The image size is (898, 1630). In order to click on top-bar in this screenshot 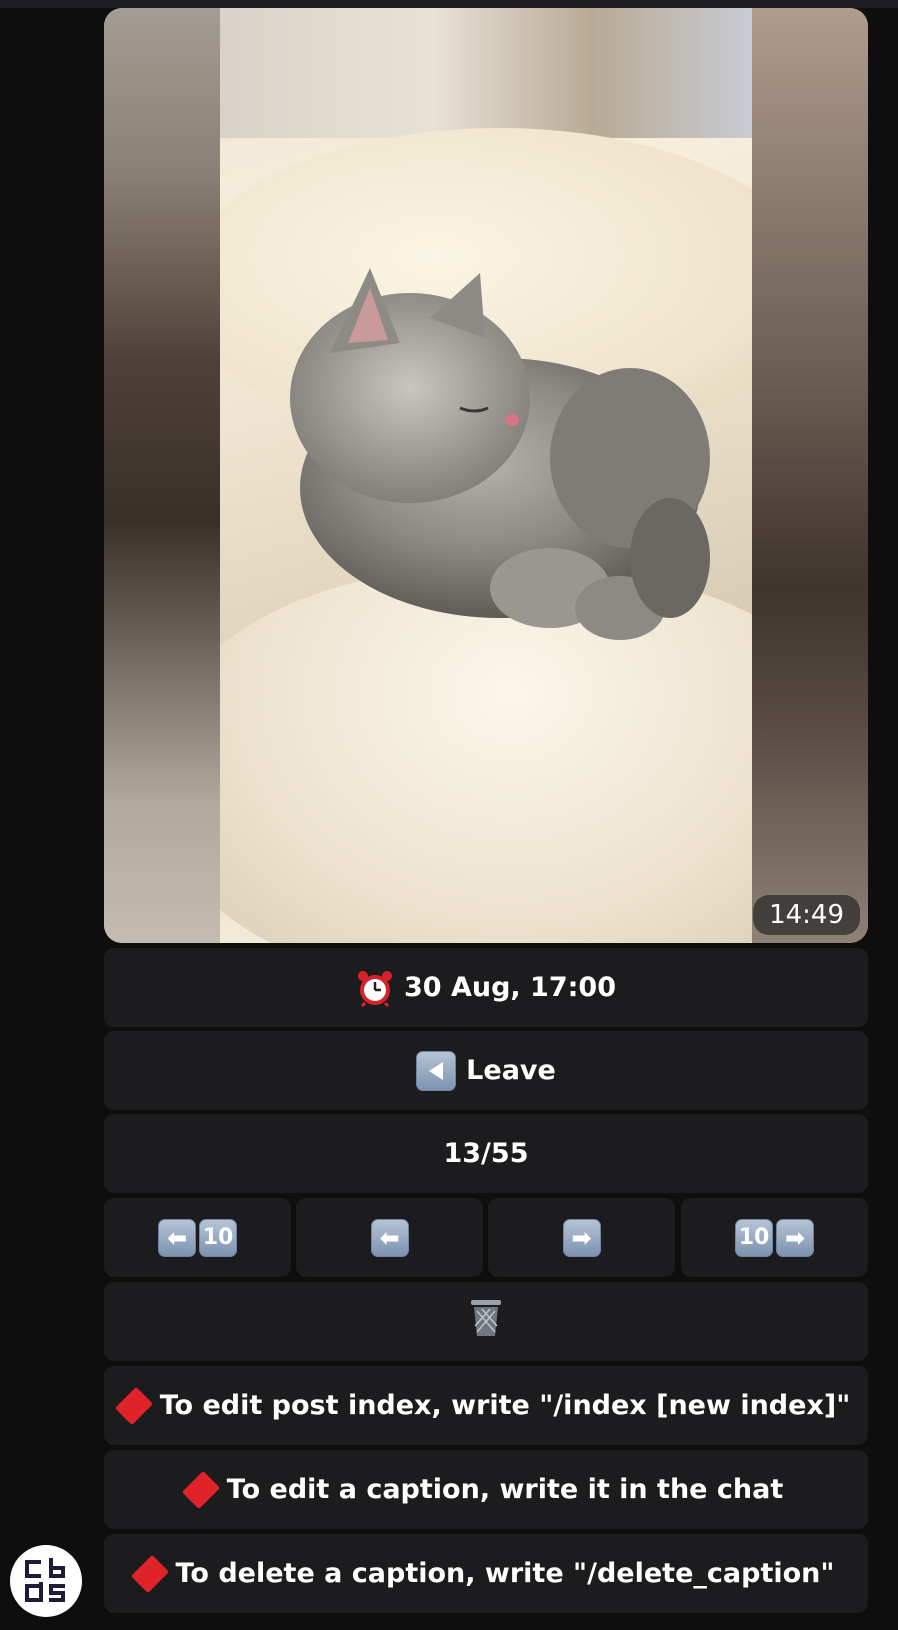, I will do `click(449, 4)`.